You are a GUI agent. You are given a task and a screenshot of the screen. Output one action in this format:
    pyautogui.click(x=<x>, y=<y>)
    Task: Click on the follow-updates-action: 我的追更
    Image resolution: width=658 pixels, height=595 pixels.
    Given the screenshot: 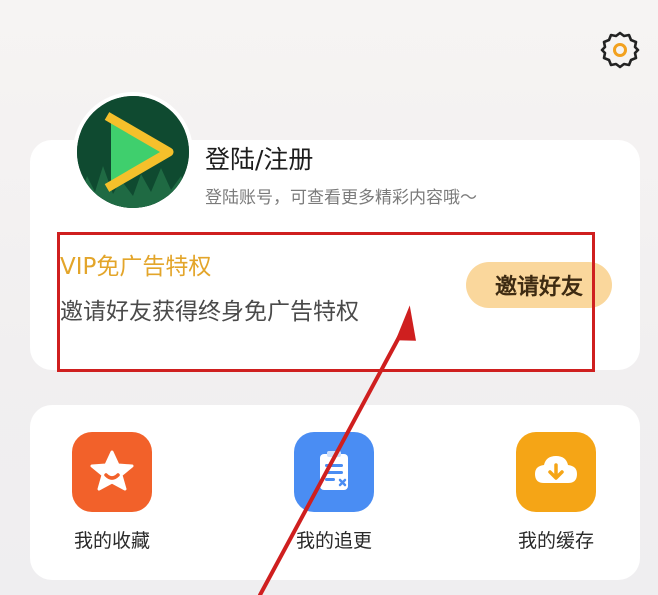 What is the action you would take?
    pyautogui.click(x=334, y=492)
    